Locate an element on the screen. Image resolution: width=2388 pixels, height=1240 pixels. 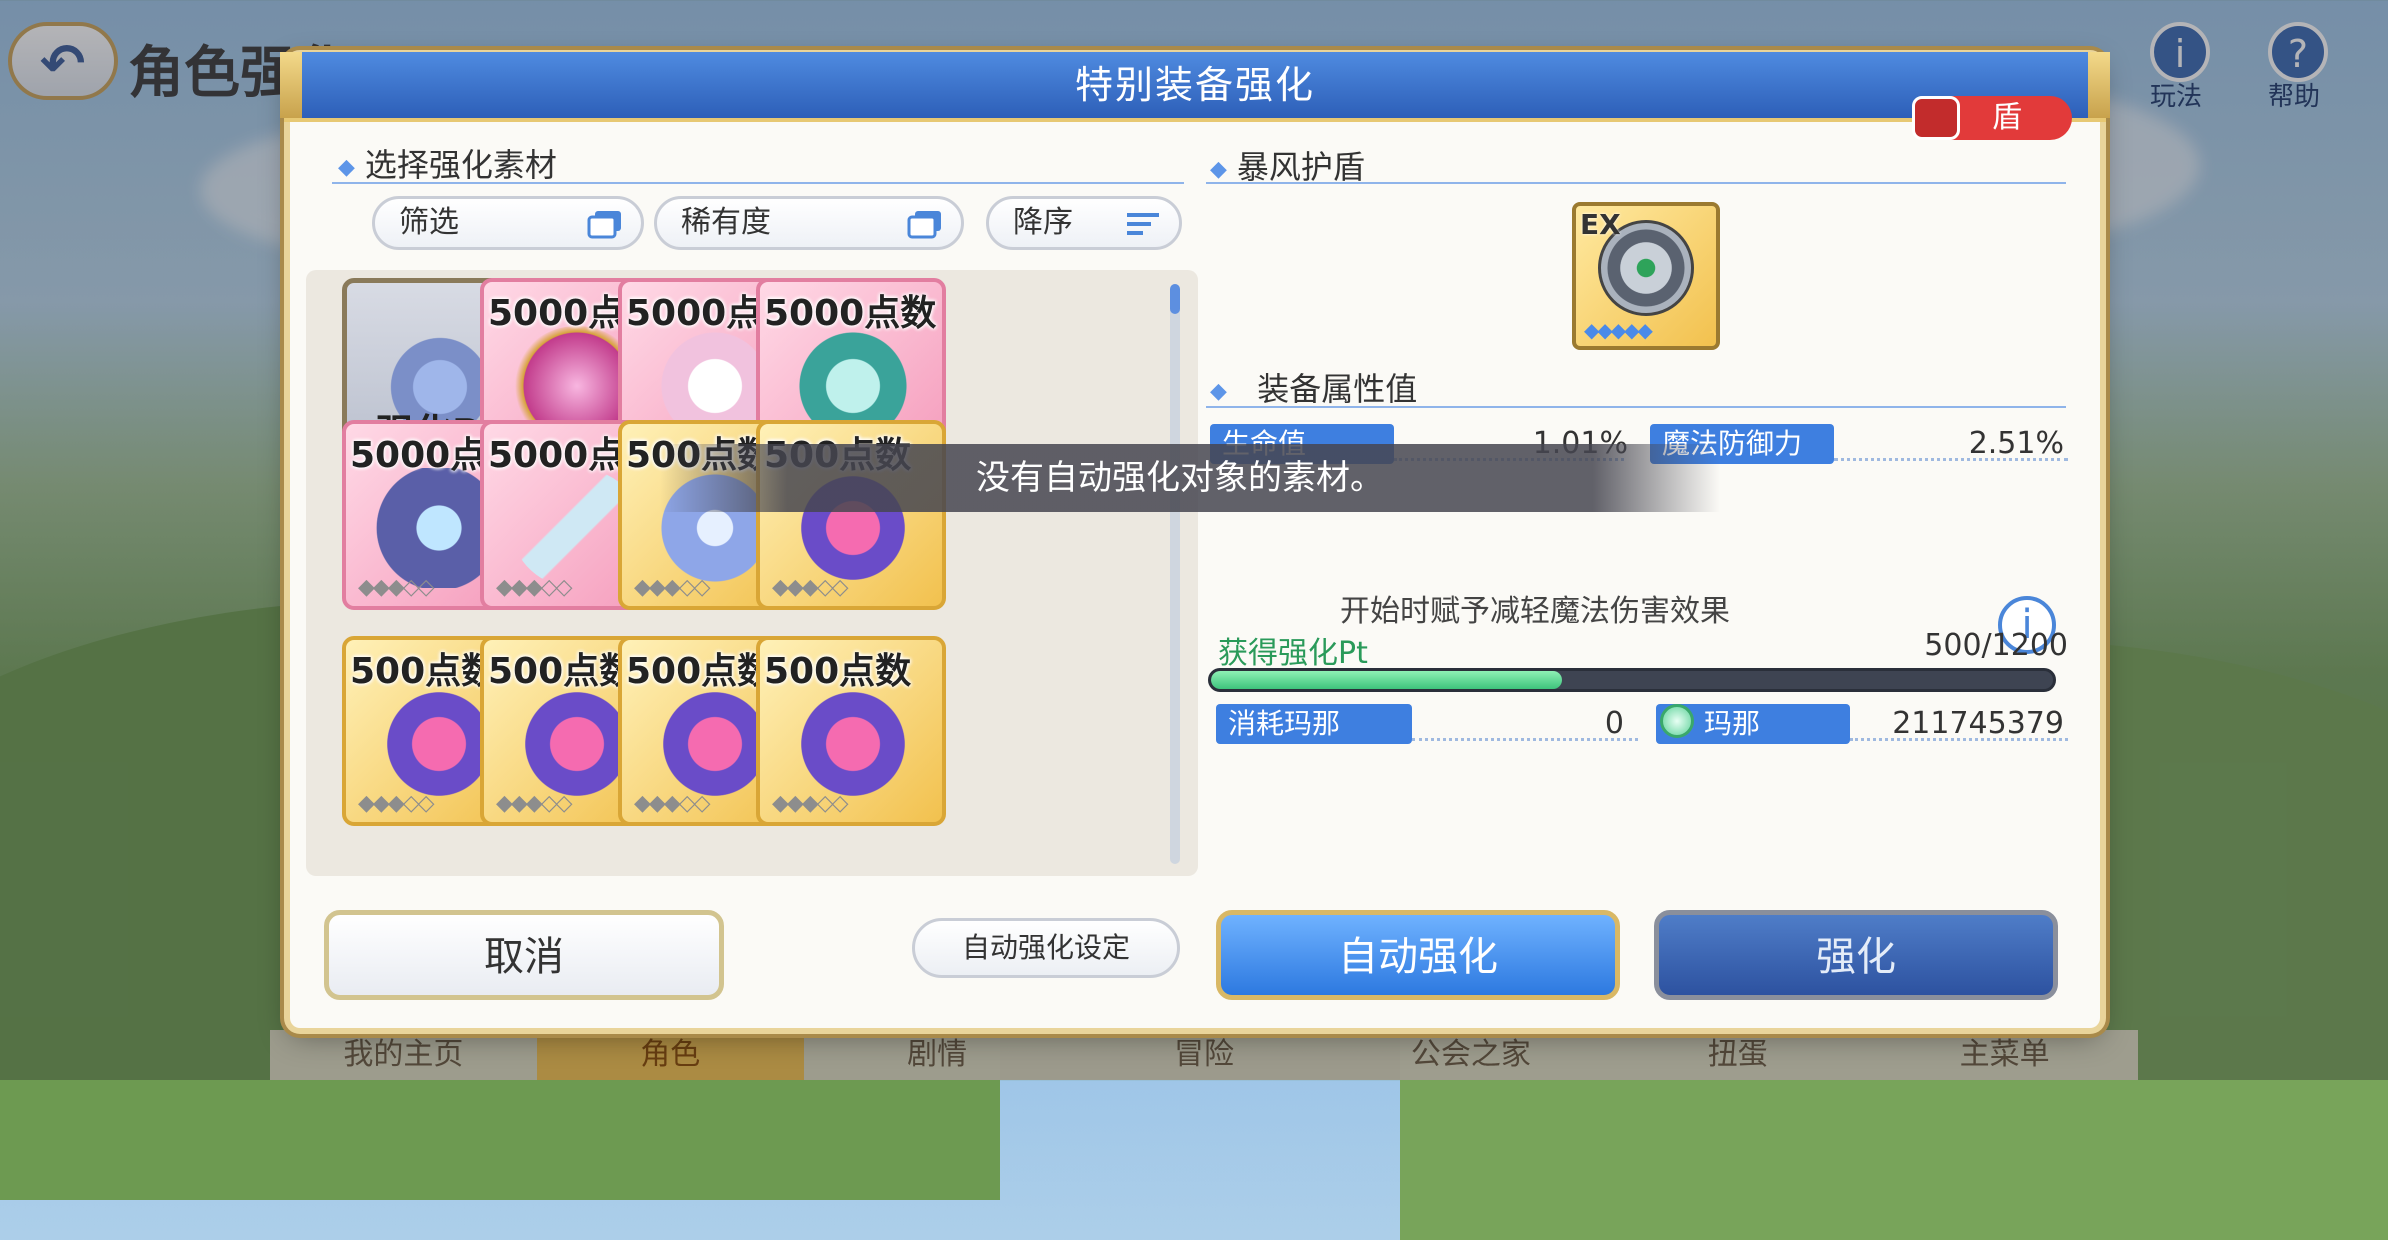
stat-value-mdef: 2.51% is located at coordinates (2016, 443).